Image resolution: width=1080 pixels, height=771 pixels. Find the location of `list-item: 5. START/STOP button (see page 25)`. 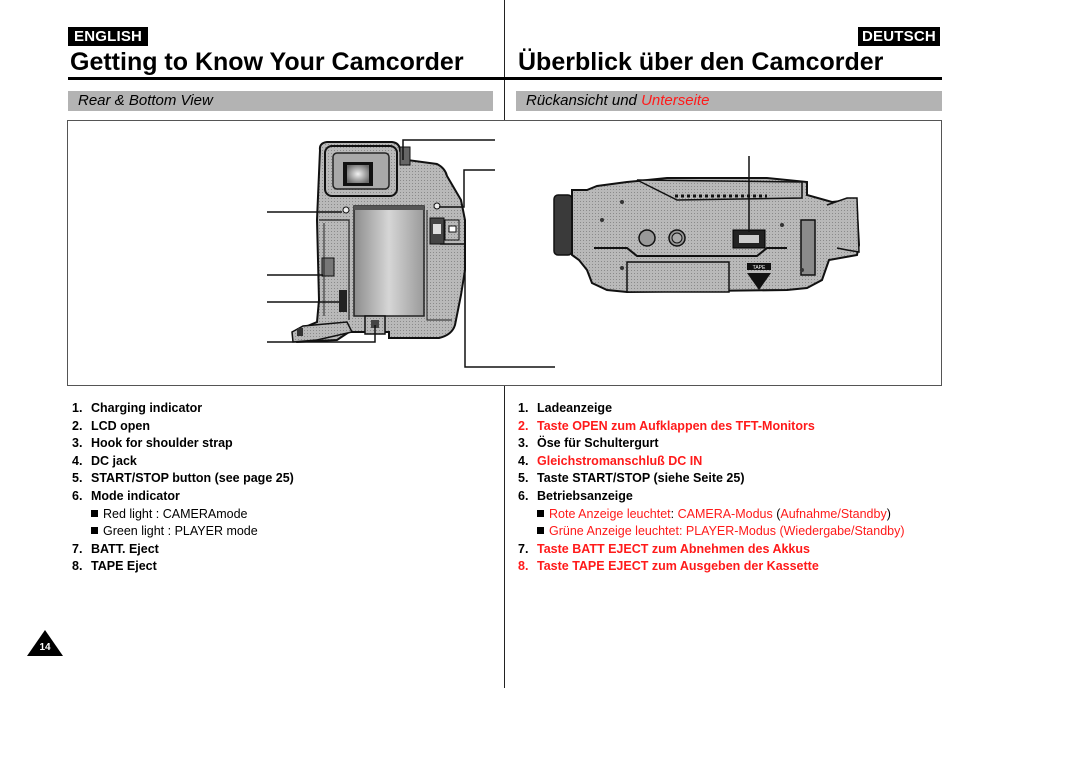

list-item: 5. START/STOP button (see page 25) is located at coordinates (183, 479).